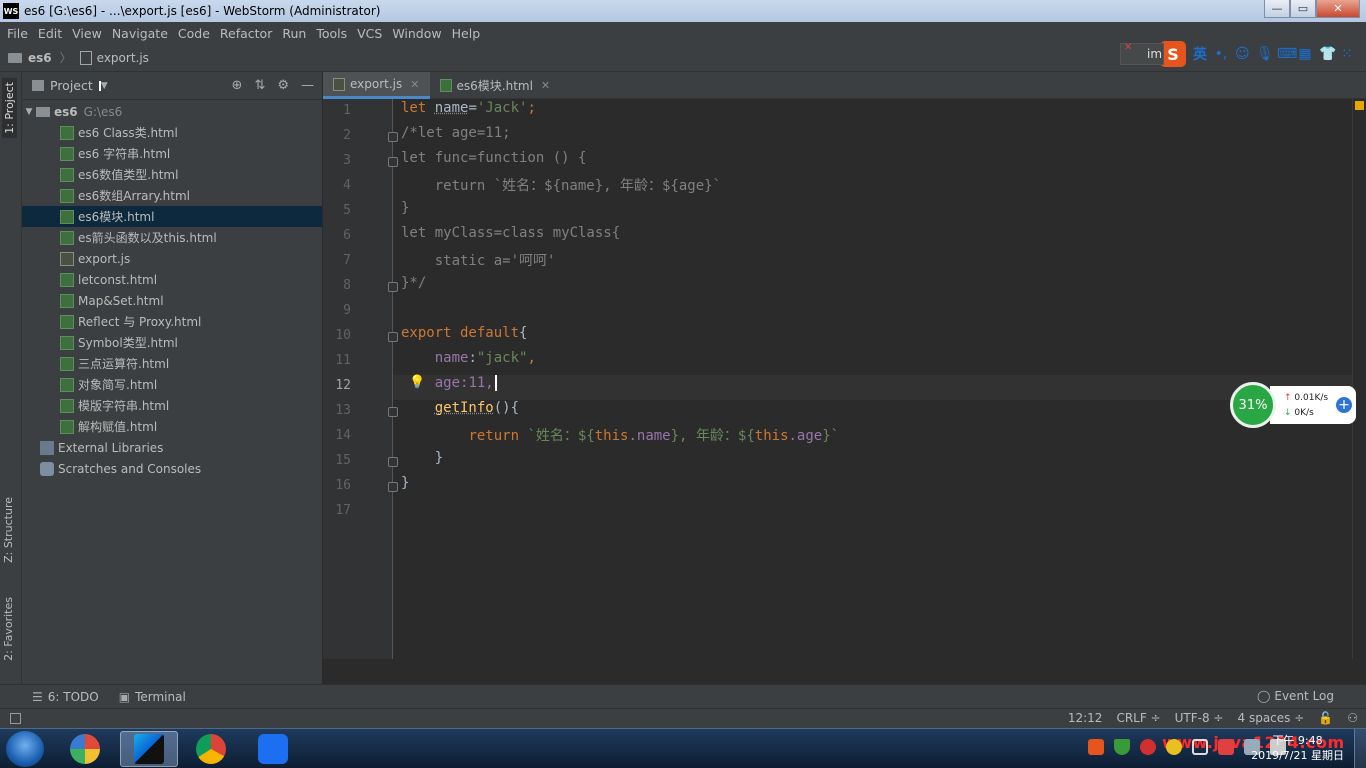 This screenshot has width=1366, height=768. What do you see at coordinates (283, 85) in the screenshot?
I see `gear-icon: ⚙` at bounding box center [283, 85].